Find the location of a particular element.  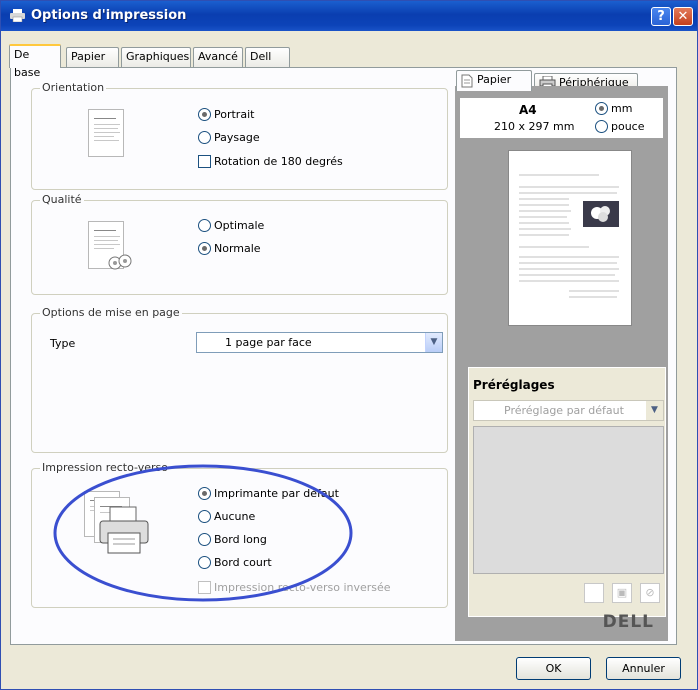

new-preset-button is located at coordinates (594, 593).